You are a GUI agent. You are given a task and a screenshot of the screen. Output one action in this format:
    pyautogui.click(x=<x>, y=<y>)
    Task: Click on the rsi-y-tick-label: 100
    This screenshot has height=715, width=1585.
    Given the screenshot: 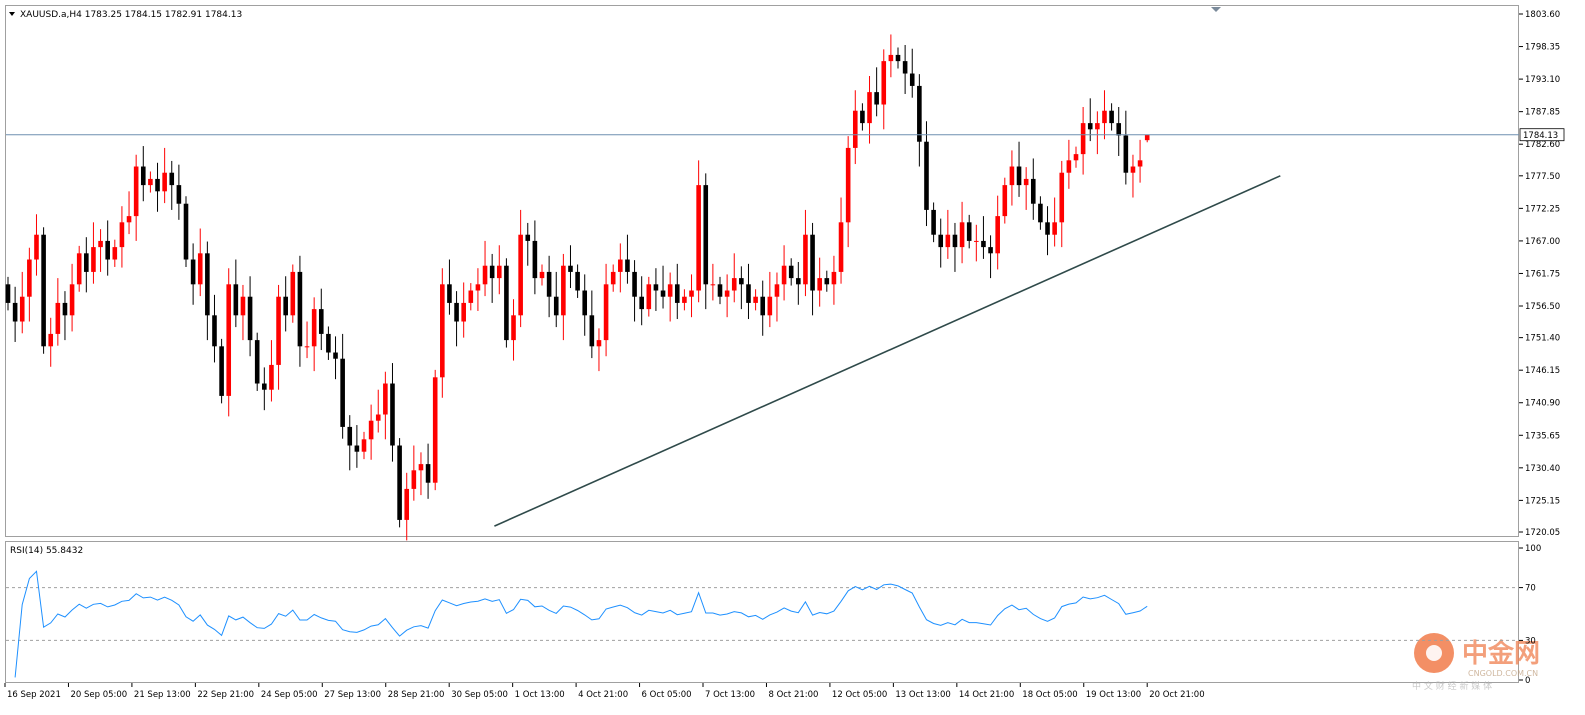 What is the action you would take?
    pyautogui.click(x=1533, y=549)
    